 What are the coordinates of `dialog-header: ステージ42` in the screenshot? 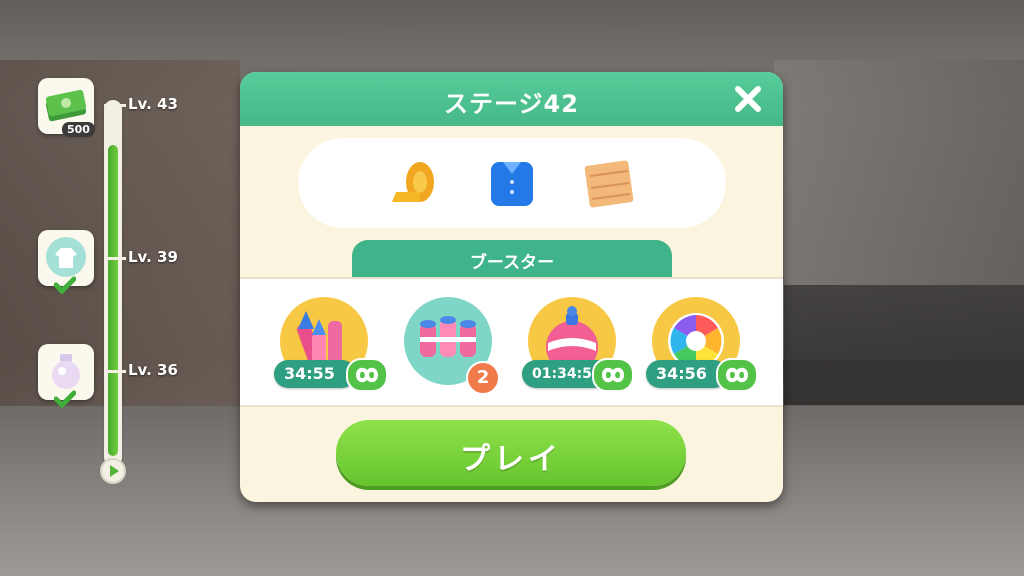 It's located at (511, 99).